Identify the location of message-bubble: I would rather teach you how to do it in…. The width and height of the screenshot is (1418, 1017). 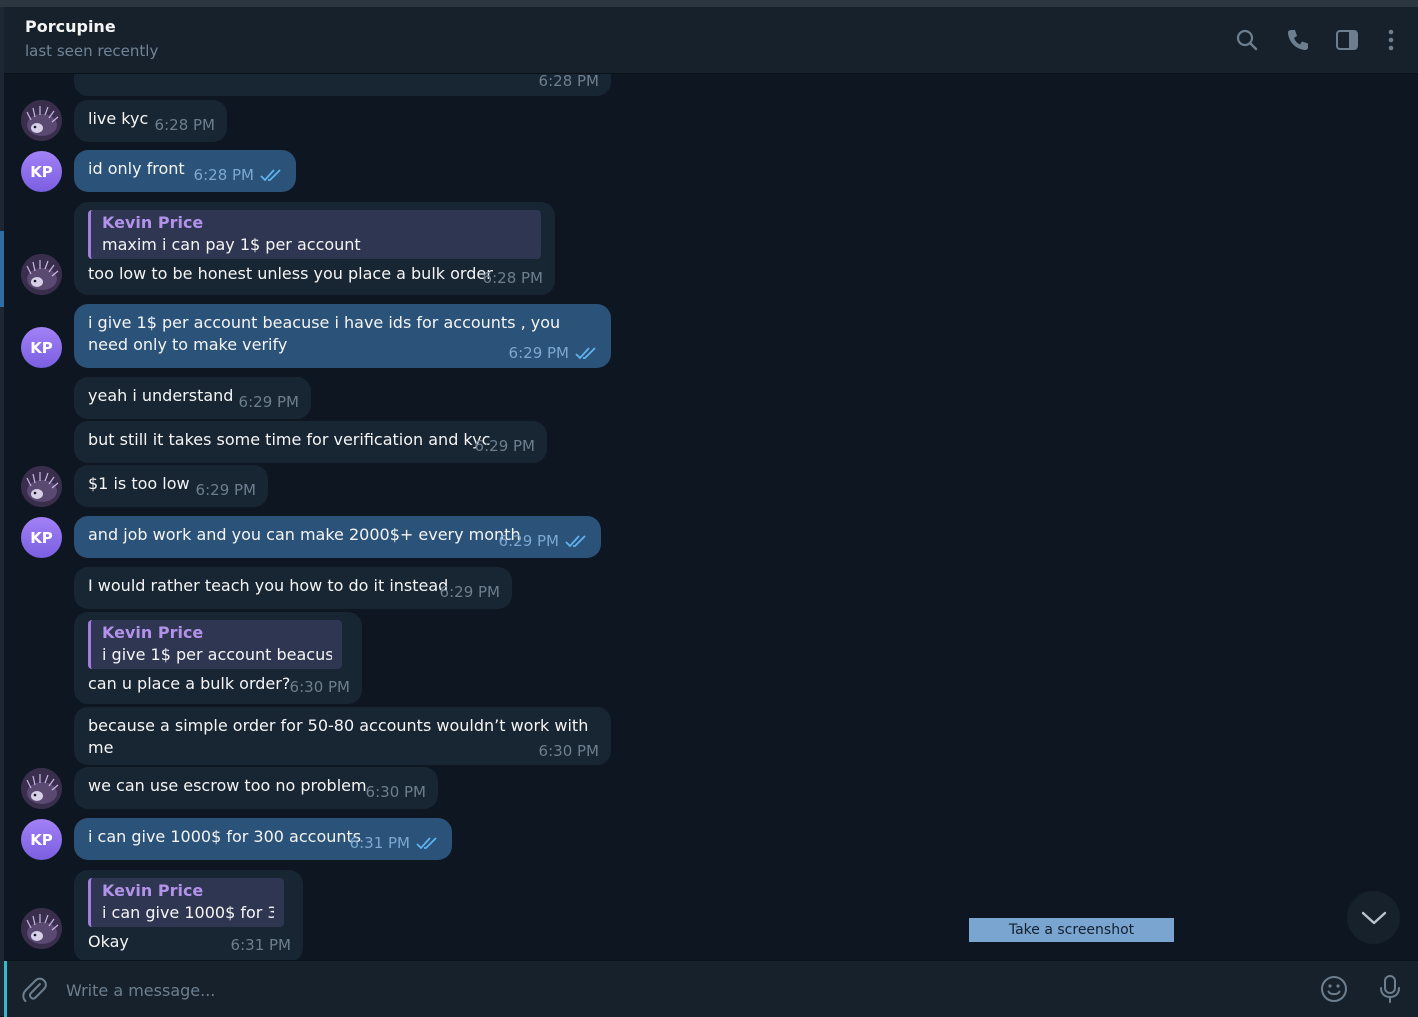
(293, 588).